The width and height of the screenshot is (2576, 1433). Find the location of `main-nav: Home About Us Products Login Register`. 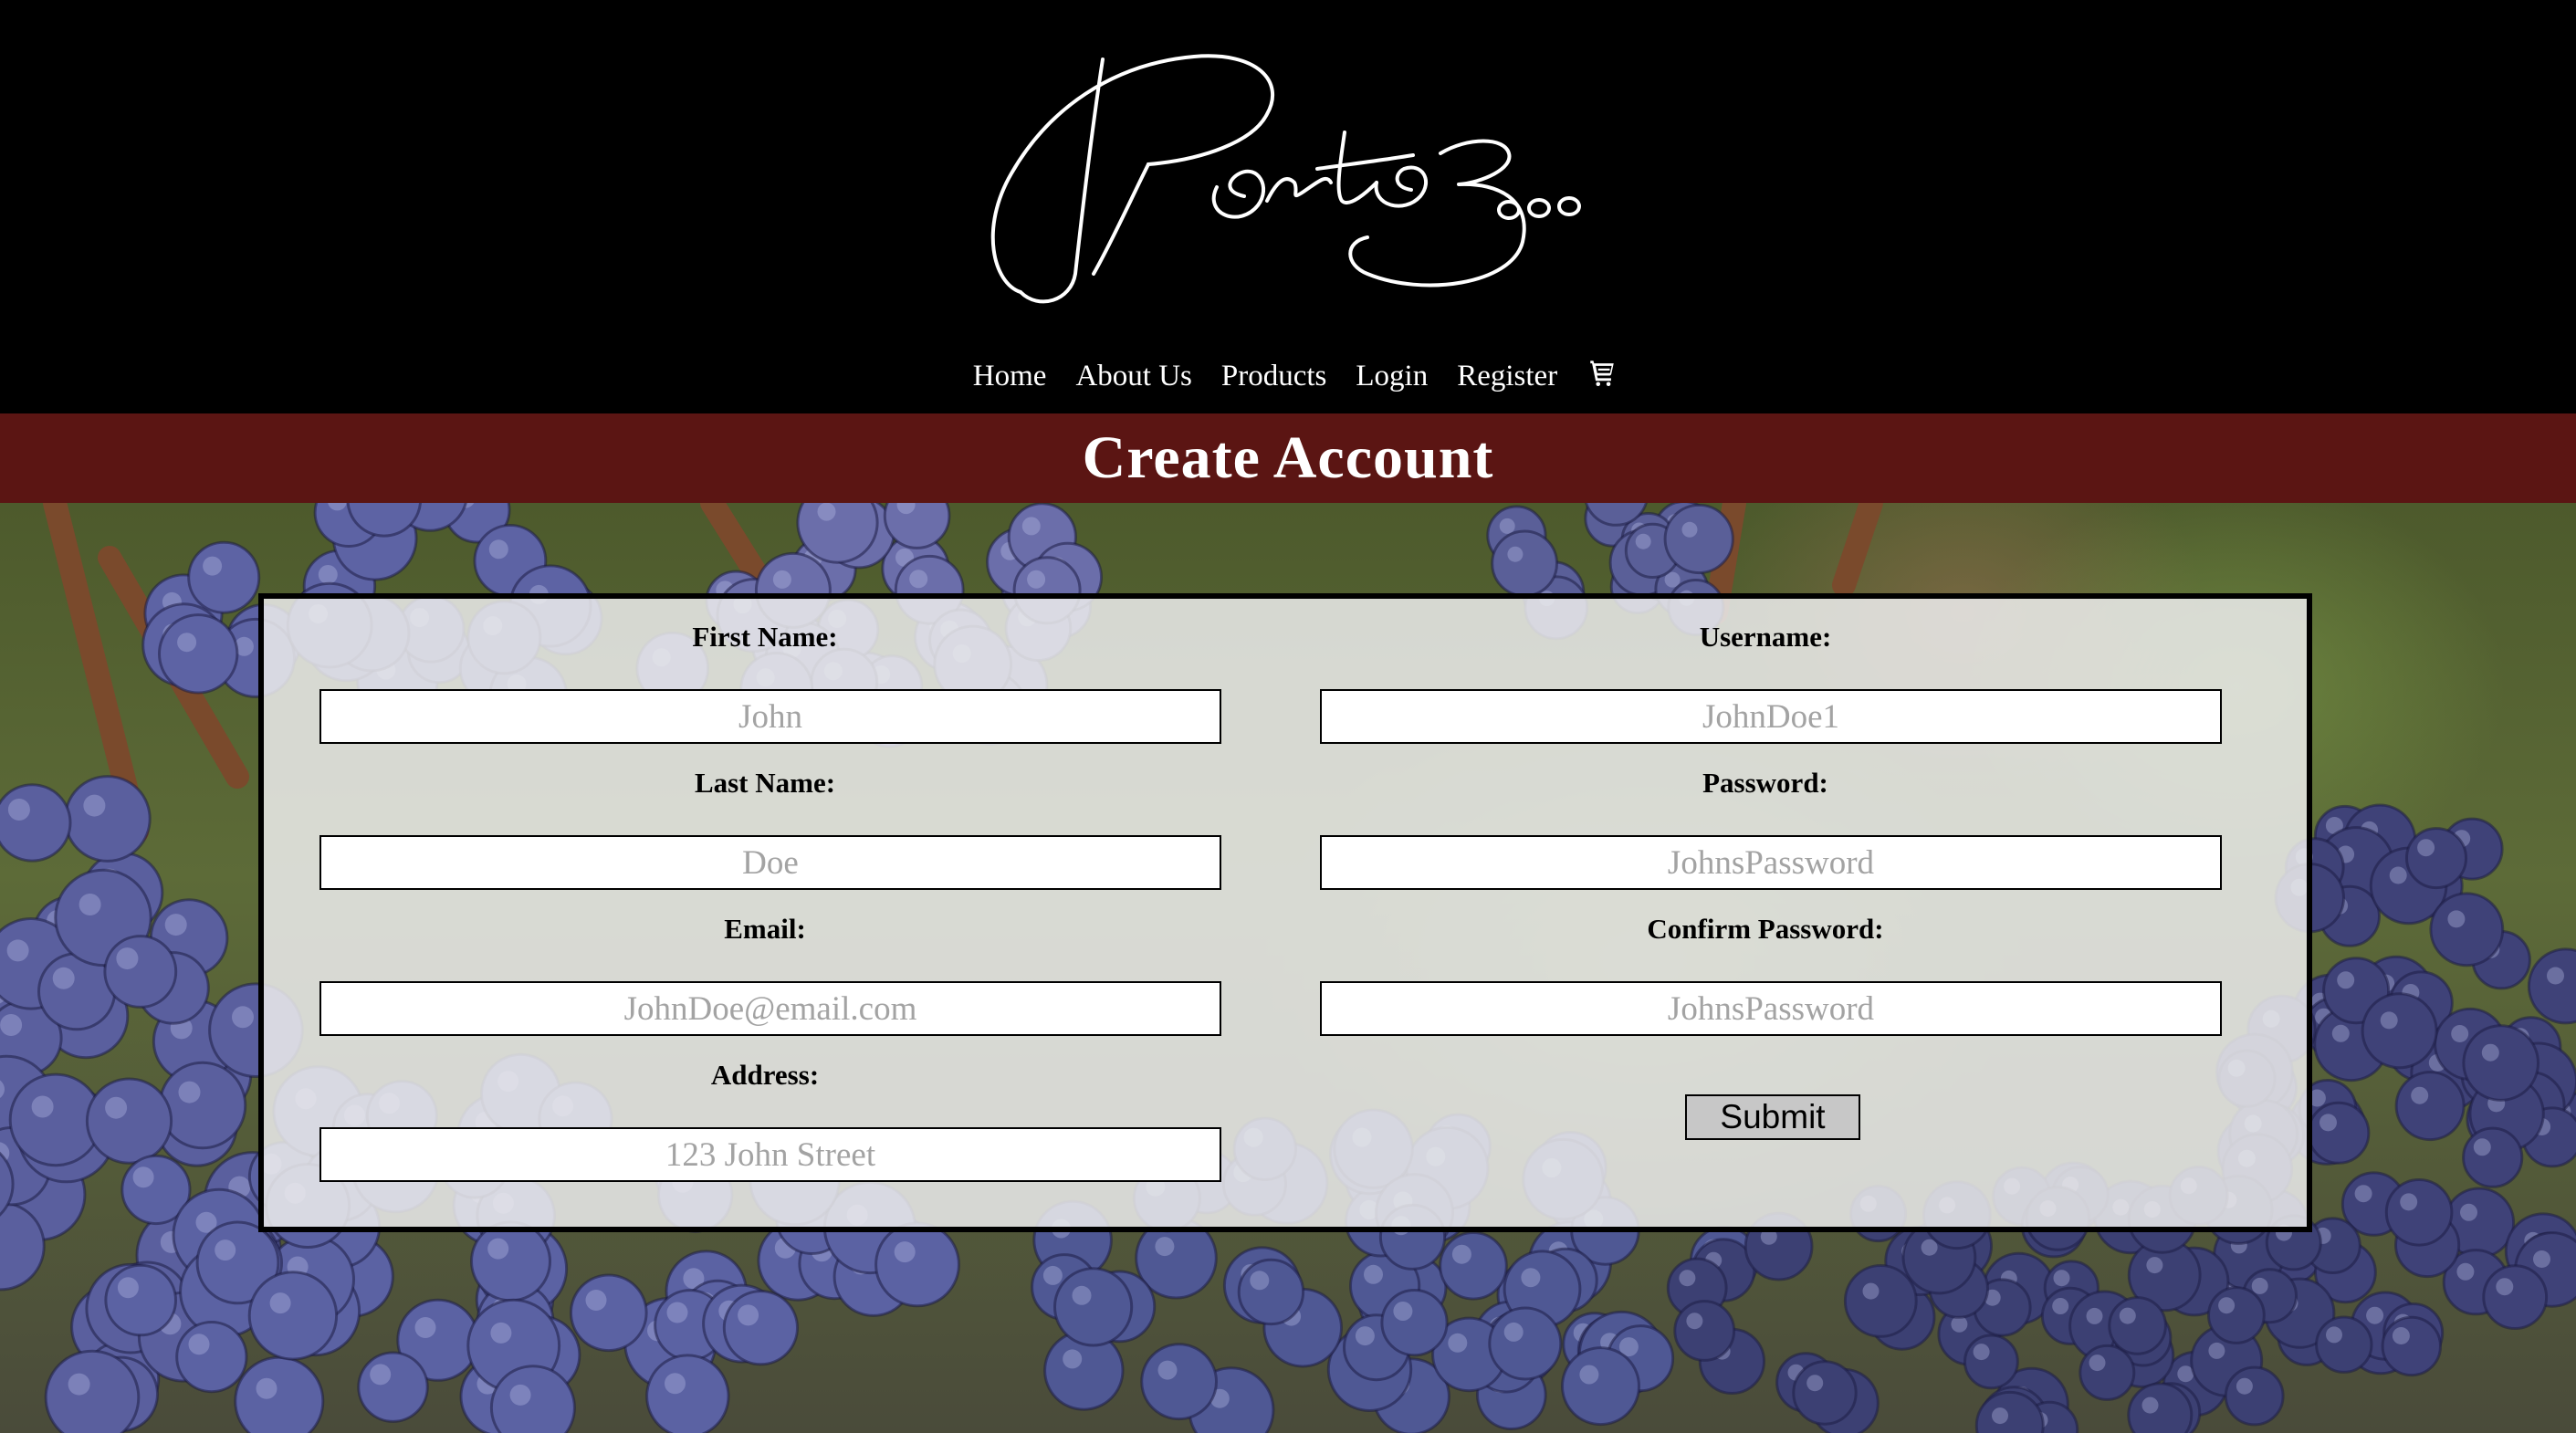

main-nav: Home About Us Products Login Register is located at coordinates (1288, 376).